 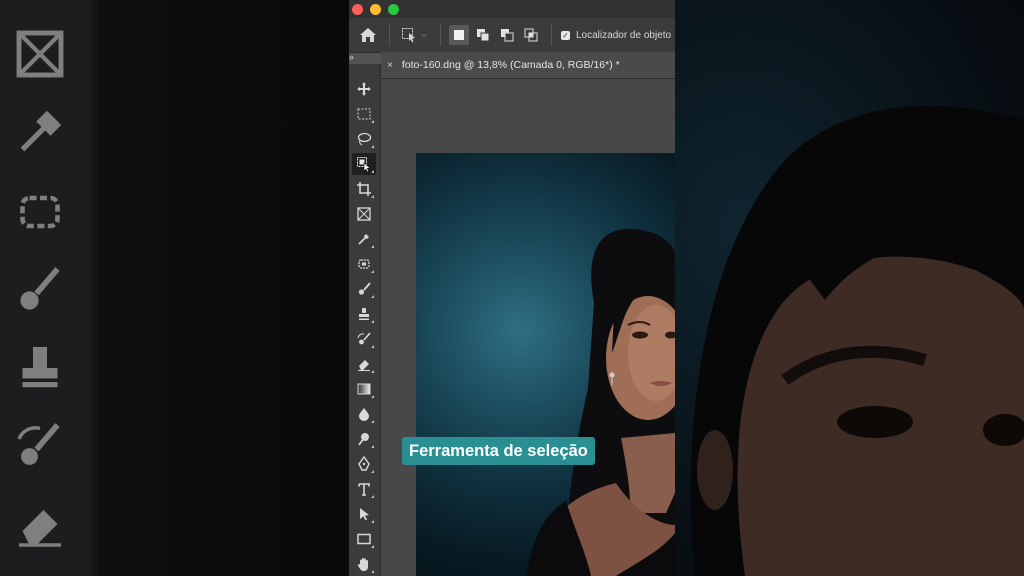 I want to click on path-selection-icon, so click(x=364, y=514).